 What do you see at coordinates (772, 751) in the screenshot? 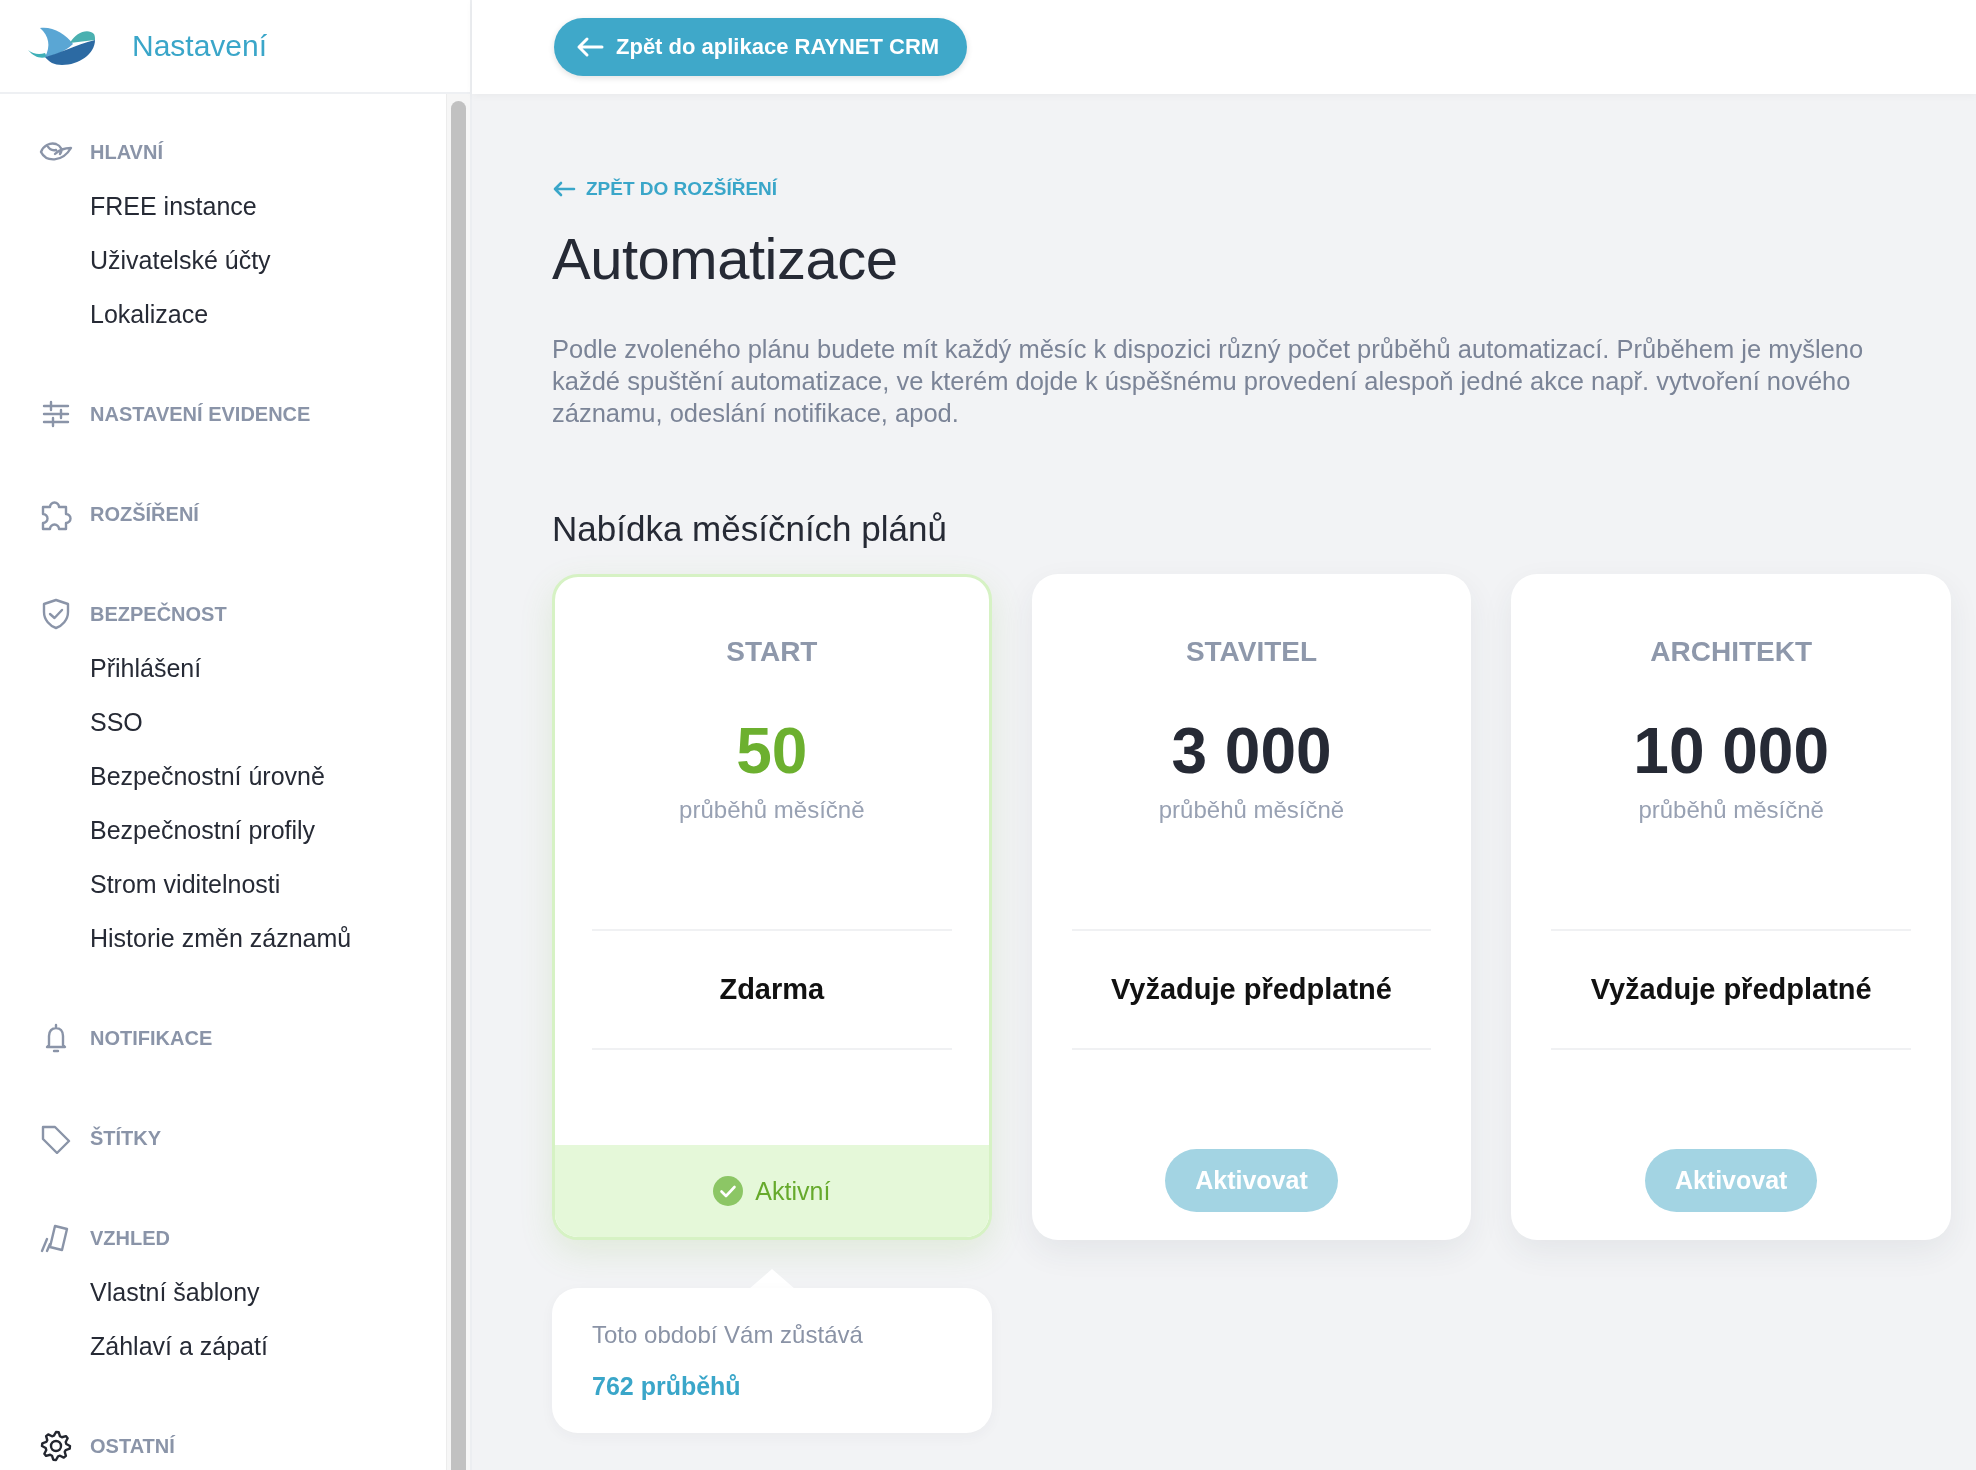
I see `plan-count: 50` at bounding box center [772, 751].